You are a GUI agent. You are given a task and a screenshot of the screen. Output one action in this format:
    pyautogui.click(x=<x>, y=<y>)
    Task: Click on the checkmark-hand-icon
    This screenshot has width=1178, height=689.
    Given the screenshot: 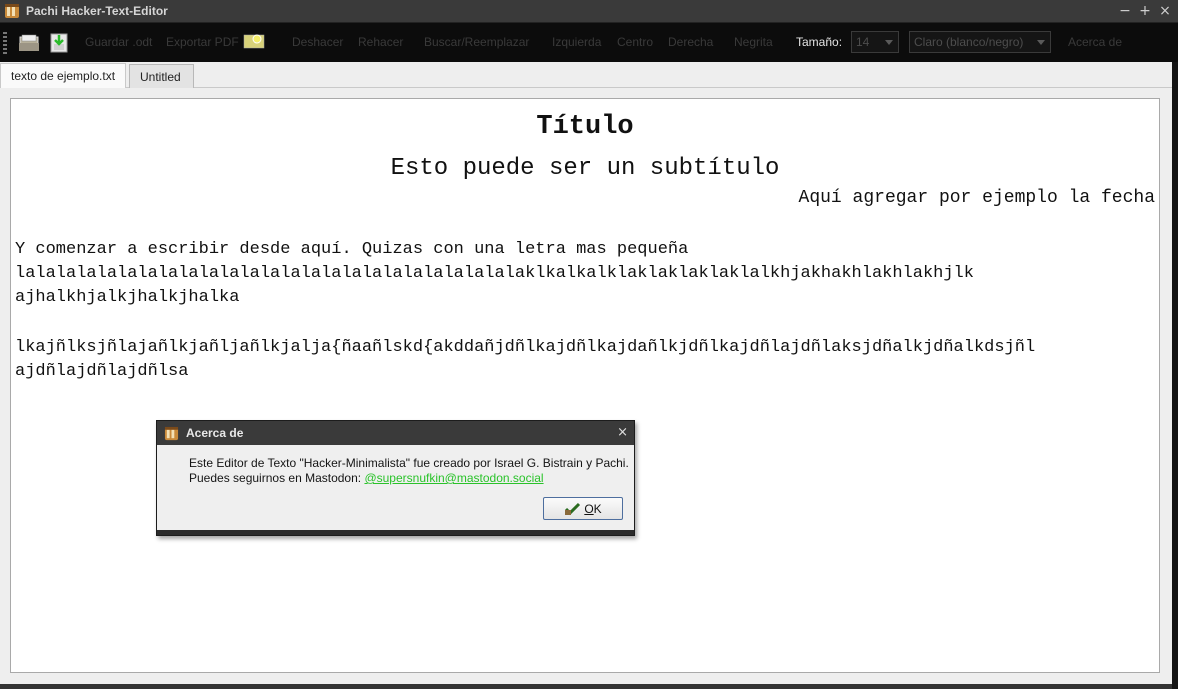 What is the action you would take?
    pyautogui.click(x=573, y=508)
    